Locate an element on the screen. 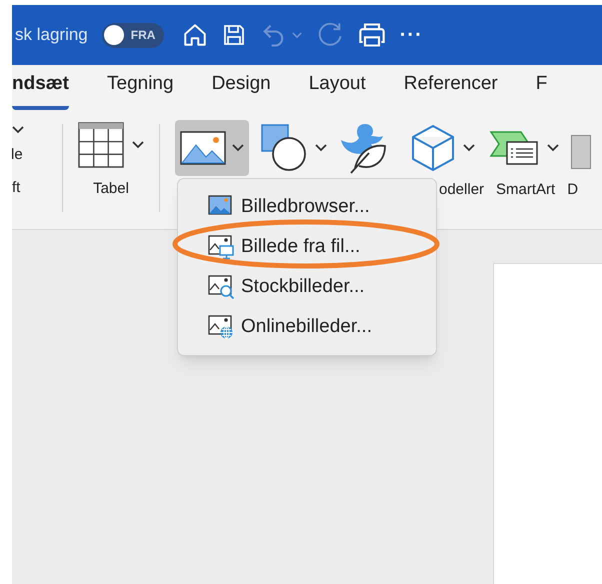 The image size is (602, 584). table-icon is located at coordinates (101, 145).